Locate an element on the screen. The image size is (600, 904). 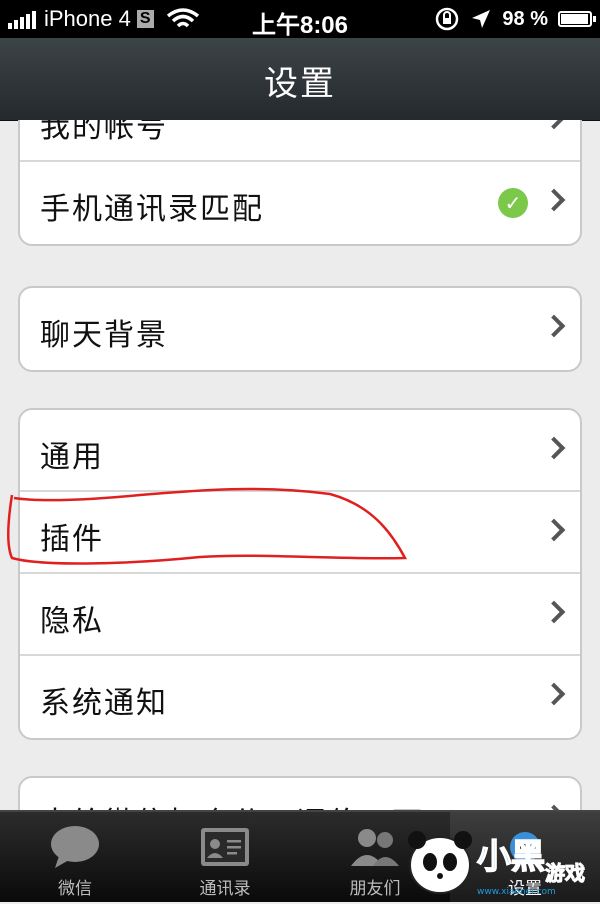
row-label: 我的帐号 is located at coordinates (104, 132).